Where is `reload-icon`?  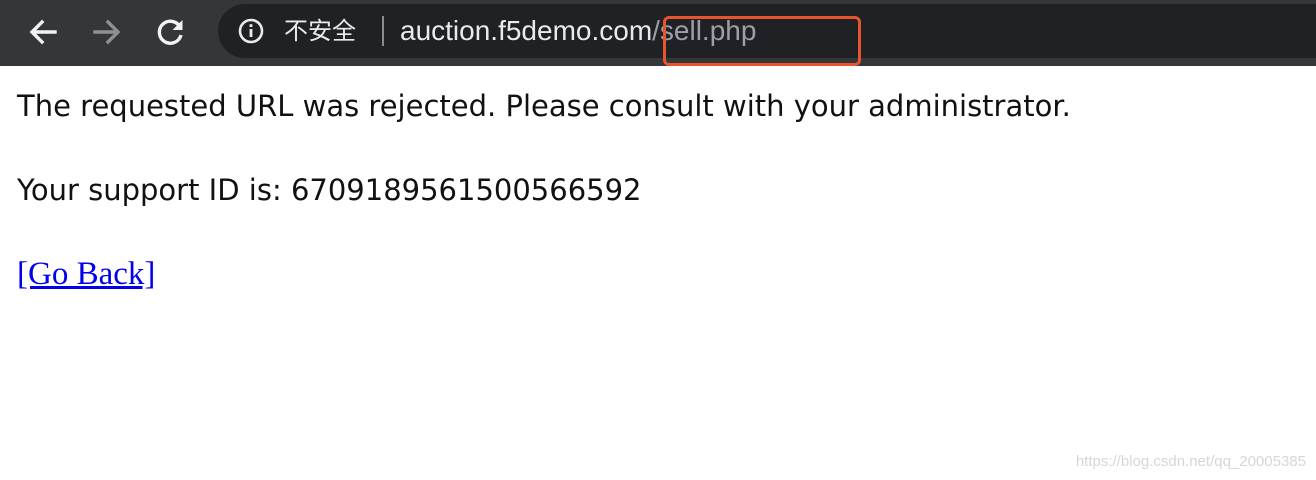 reload-icon is located at coordinates (170, 32).